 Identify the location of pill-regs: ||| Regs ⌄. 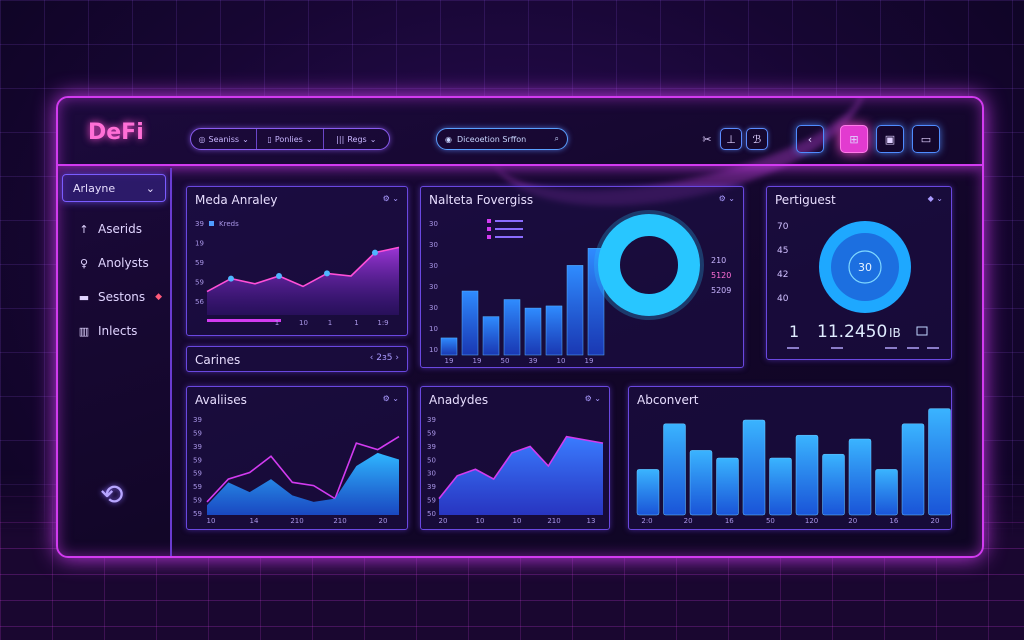
(356, 139).